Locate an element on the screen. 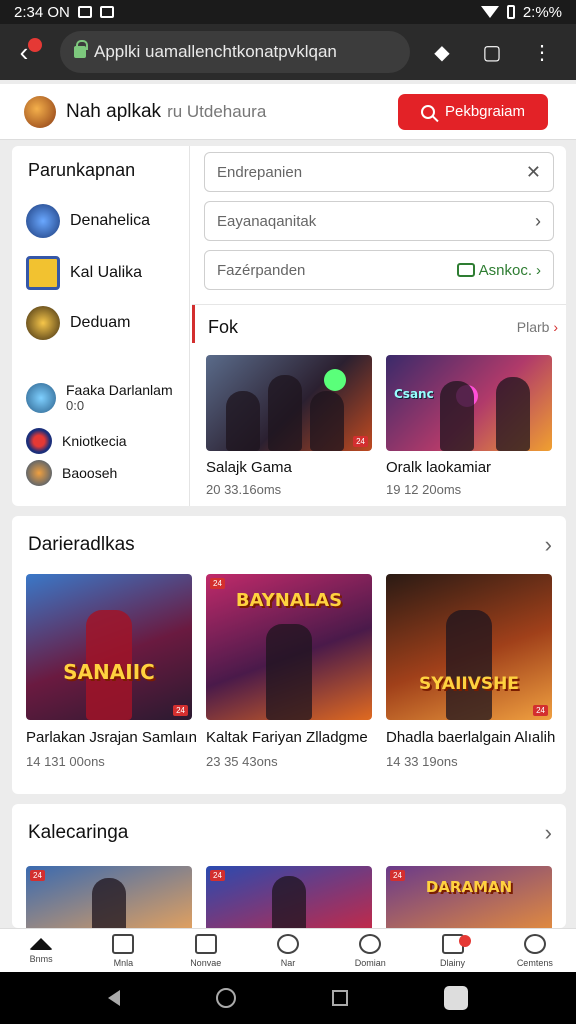  active-marker is located at coordinates (193, 324).